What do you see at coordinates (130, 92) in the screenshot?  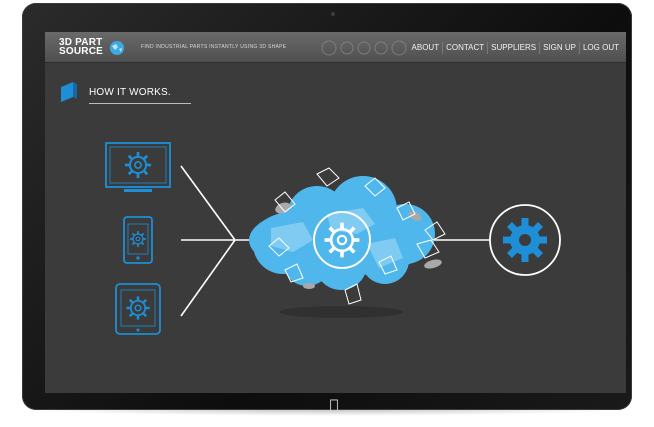 I see `section-title: HOW IT WORKS.` at bounding box center [130, 92].